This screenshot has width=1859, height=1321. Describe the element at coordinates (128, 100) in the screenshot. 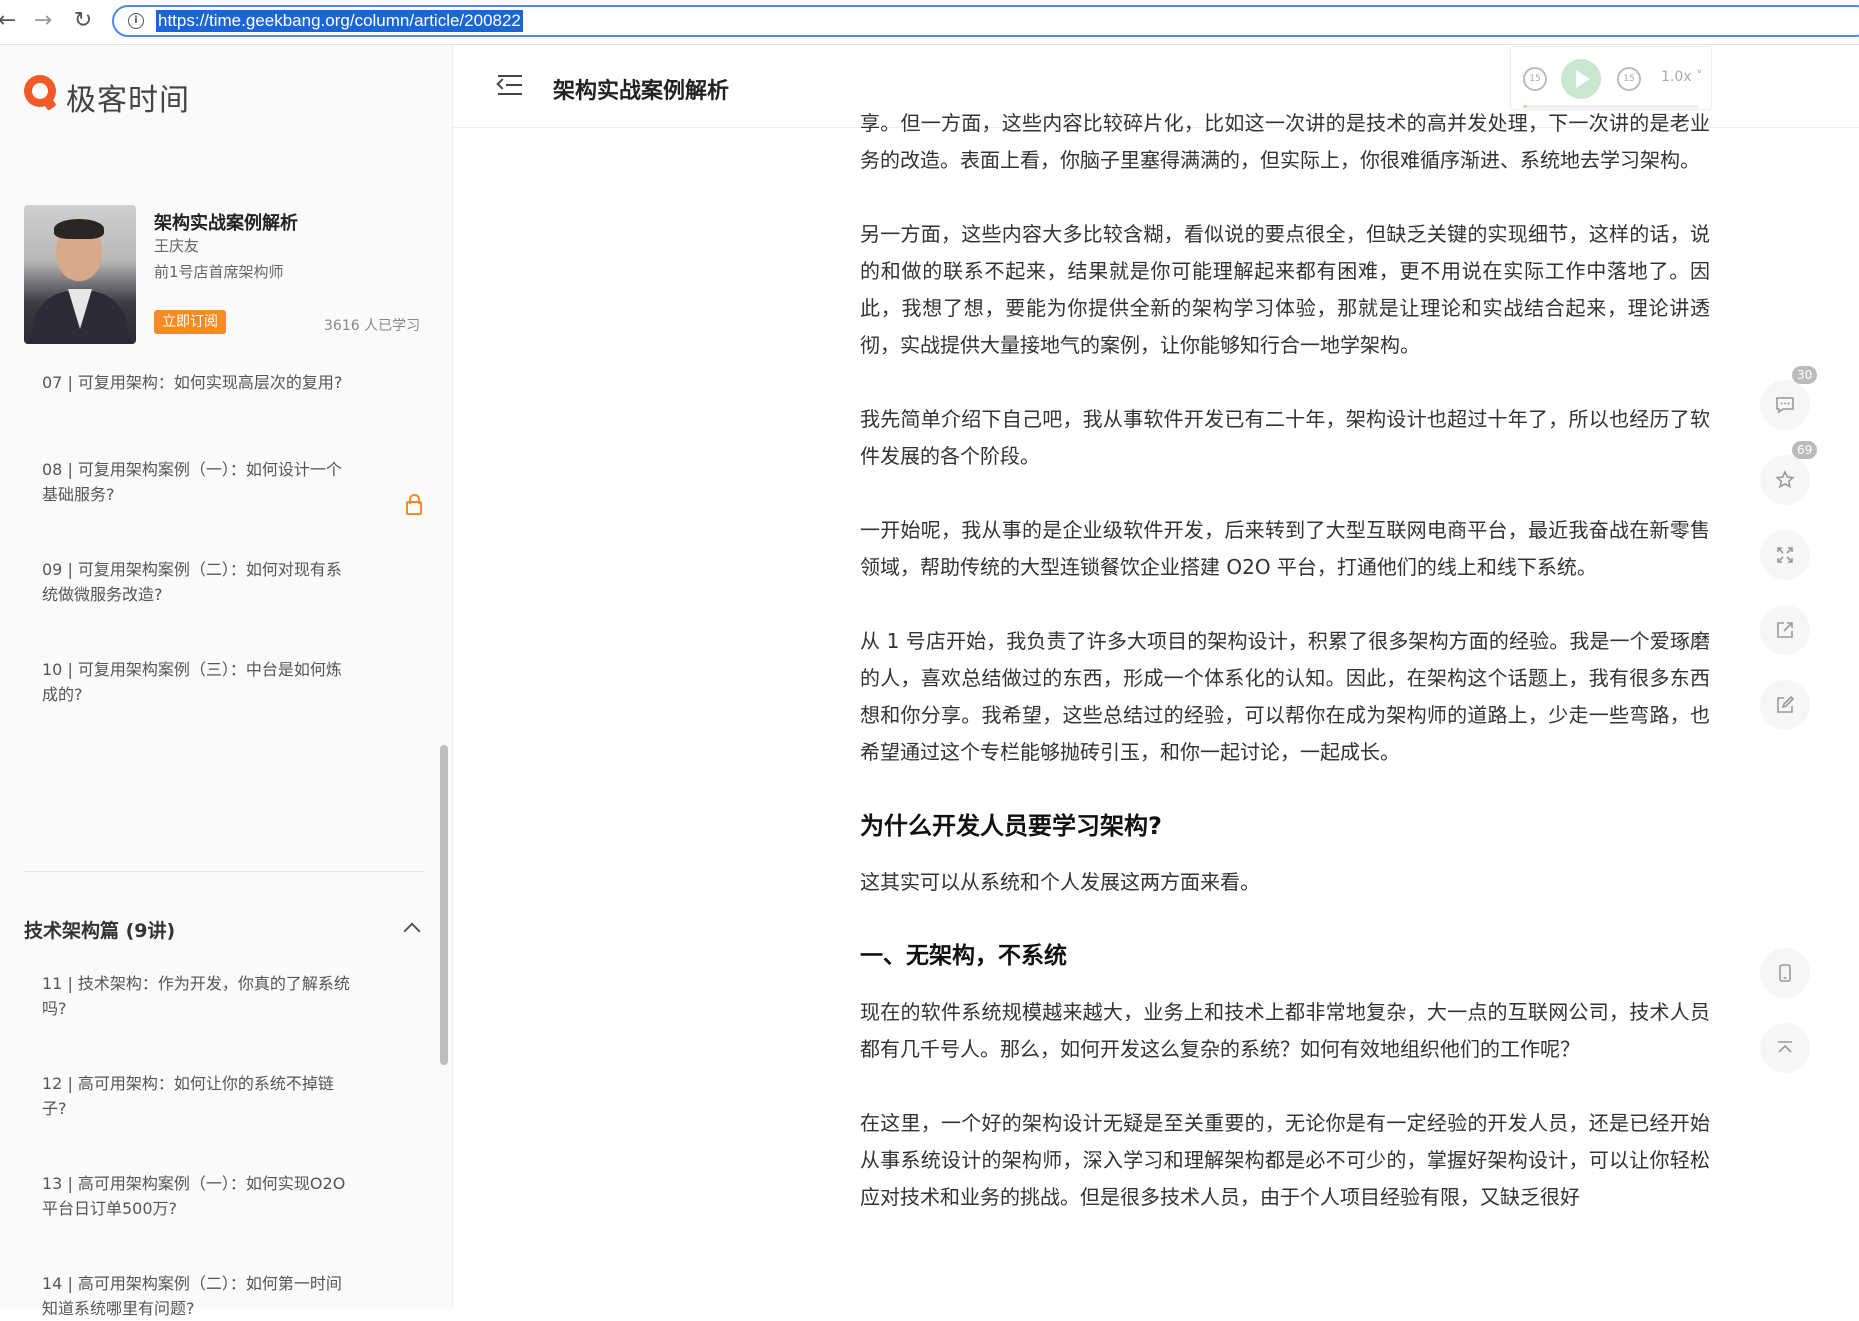

I see `logo-text: 极客时间` at that location.